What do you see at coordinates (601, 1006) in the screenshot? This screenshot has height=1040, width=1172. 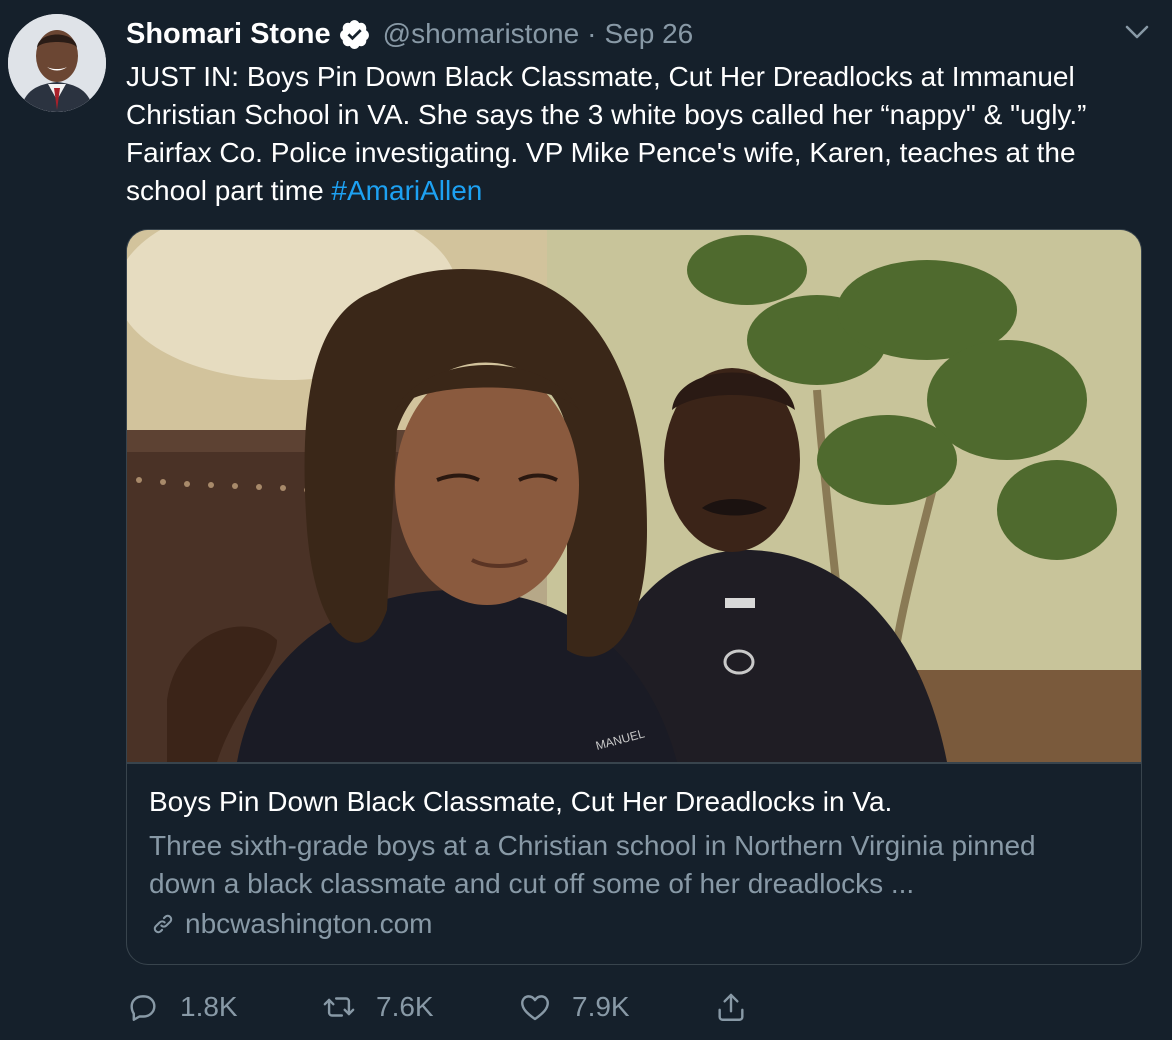 I see `like-count: 7.9K` at bounding box center [601, 1006].